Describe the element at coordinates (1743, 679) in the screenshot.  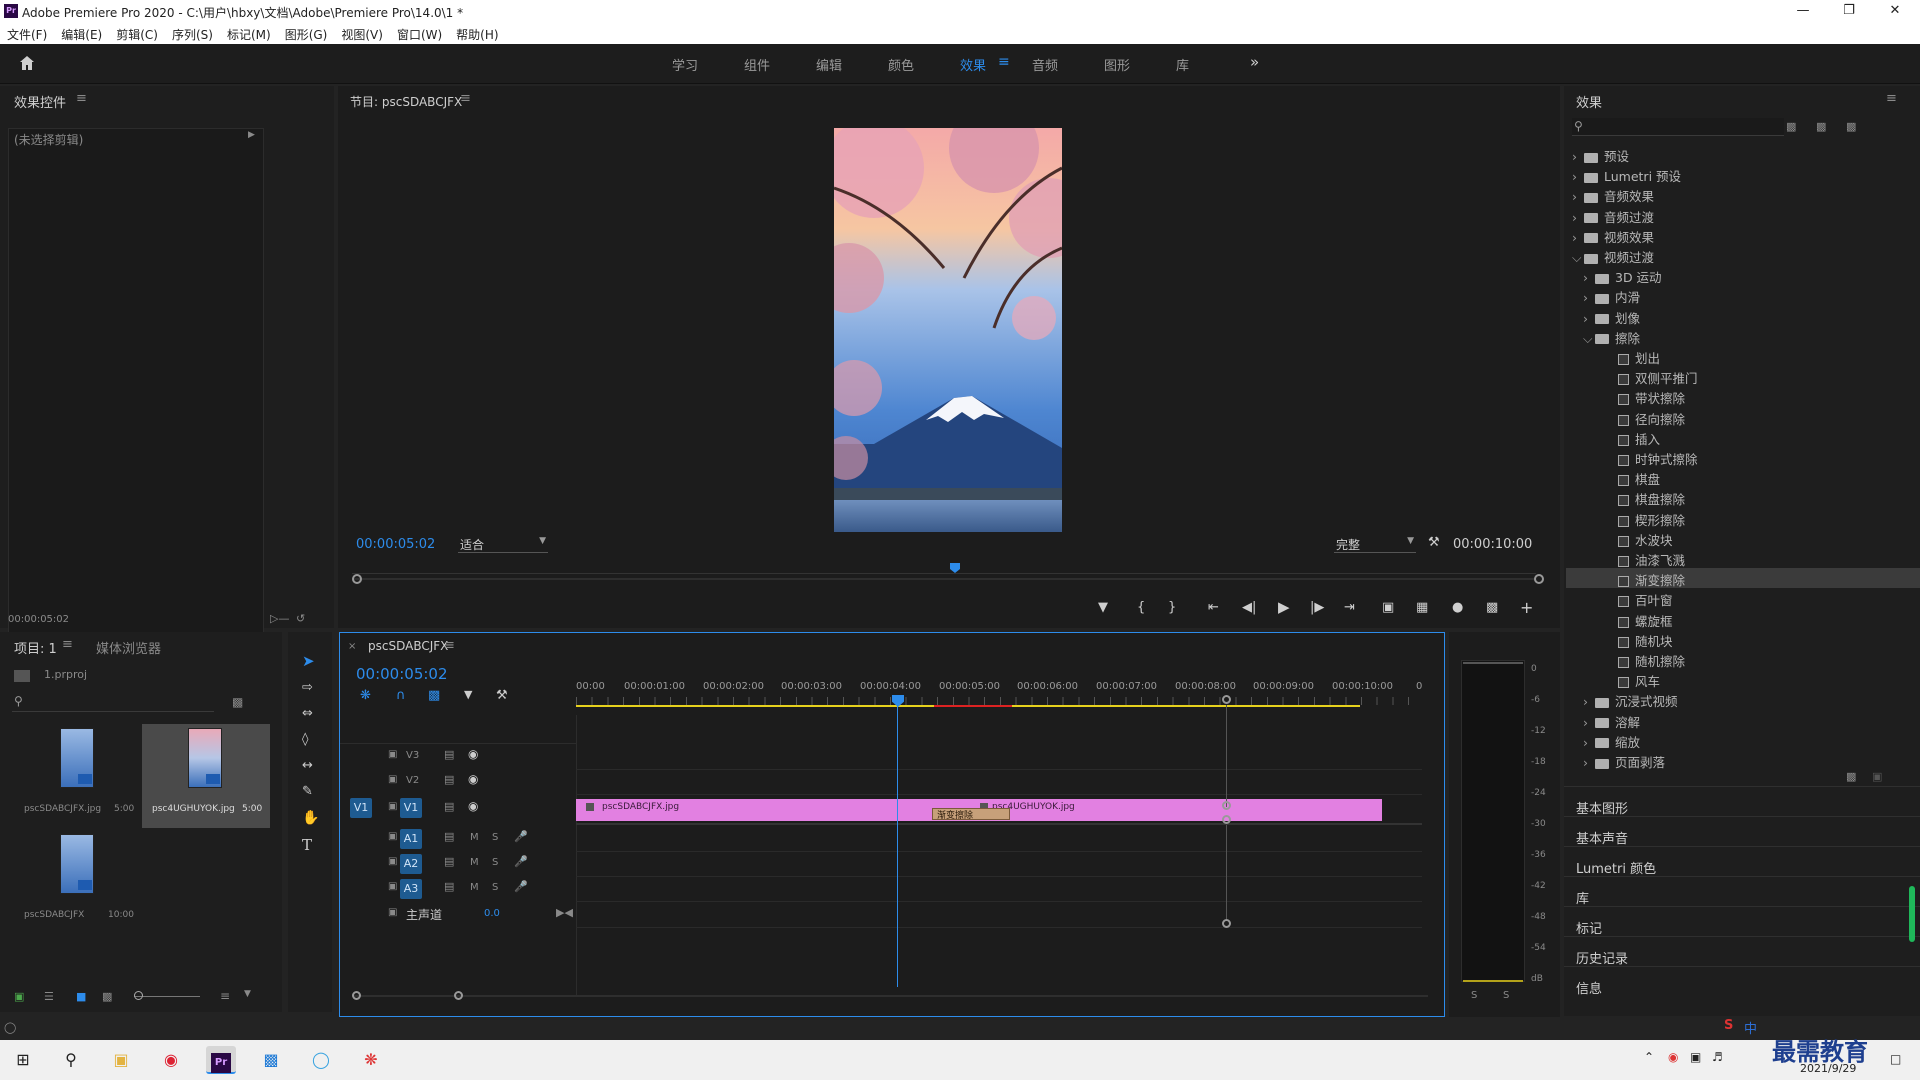
I see `effects-tree-item: 风车` at that location.